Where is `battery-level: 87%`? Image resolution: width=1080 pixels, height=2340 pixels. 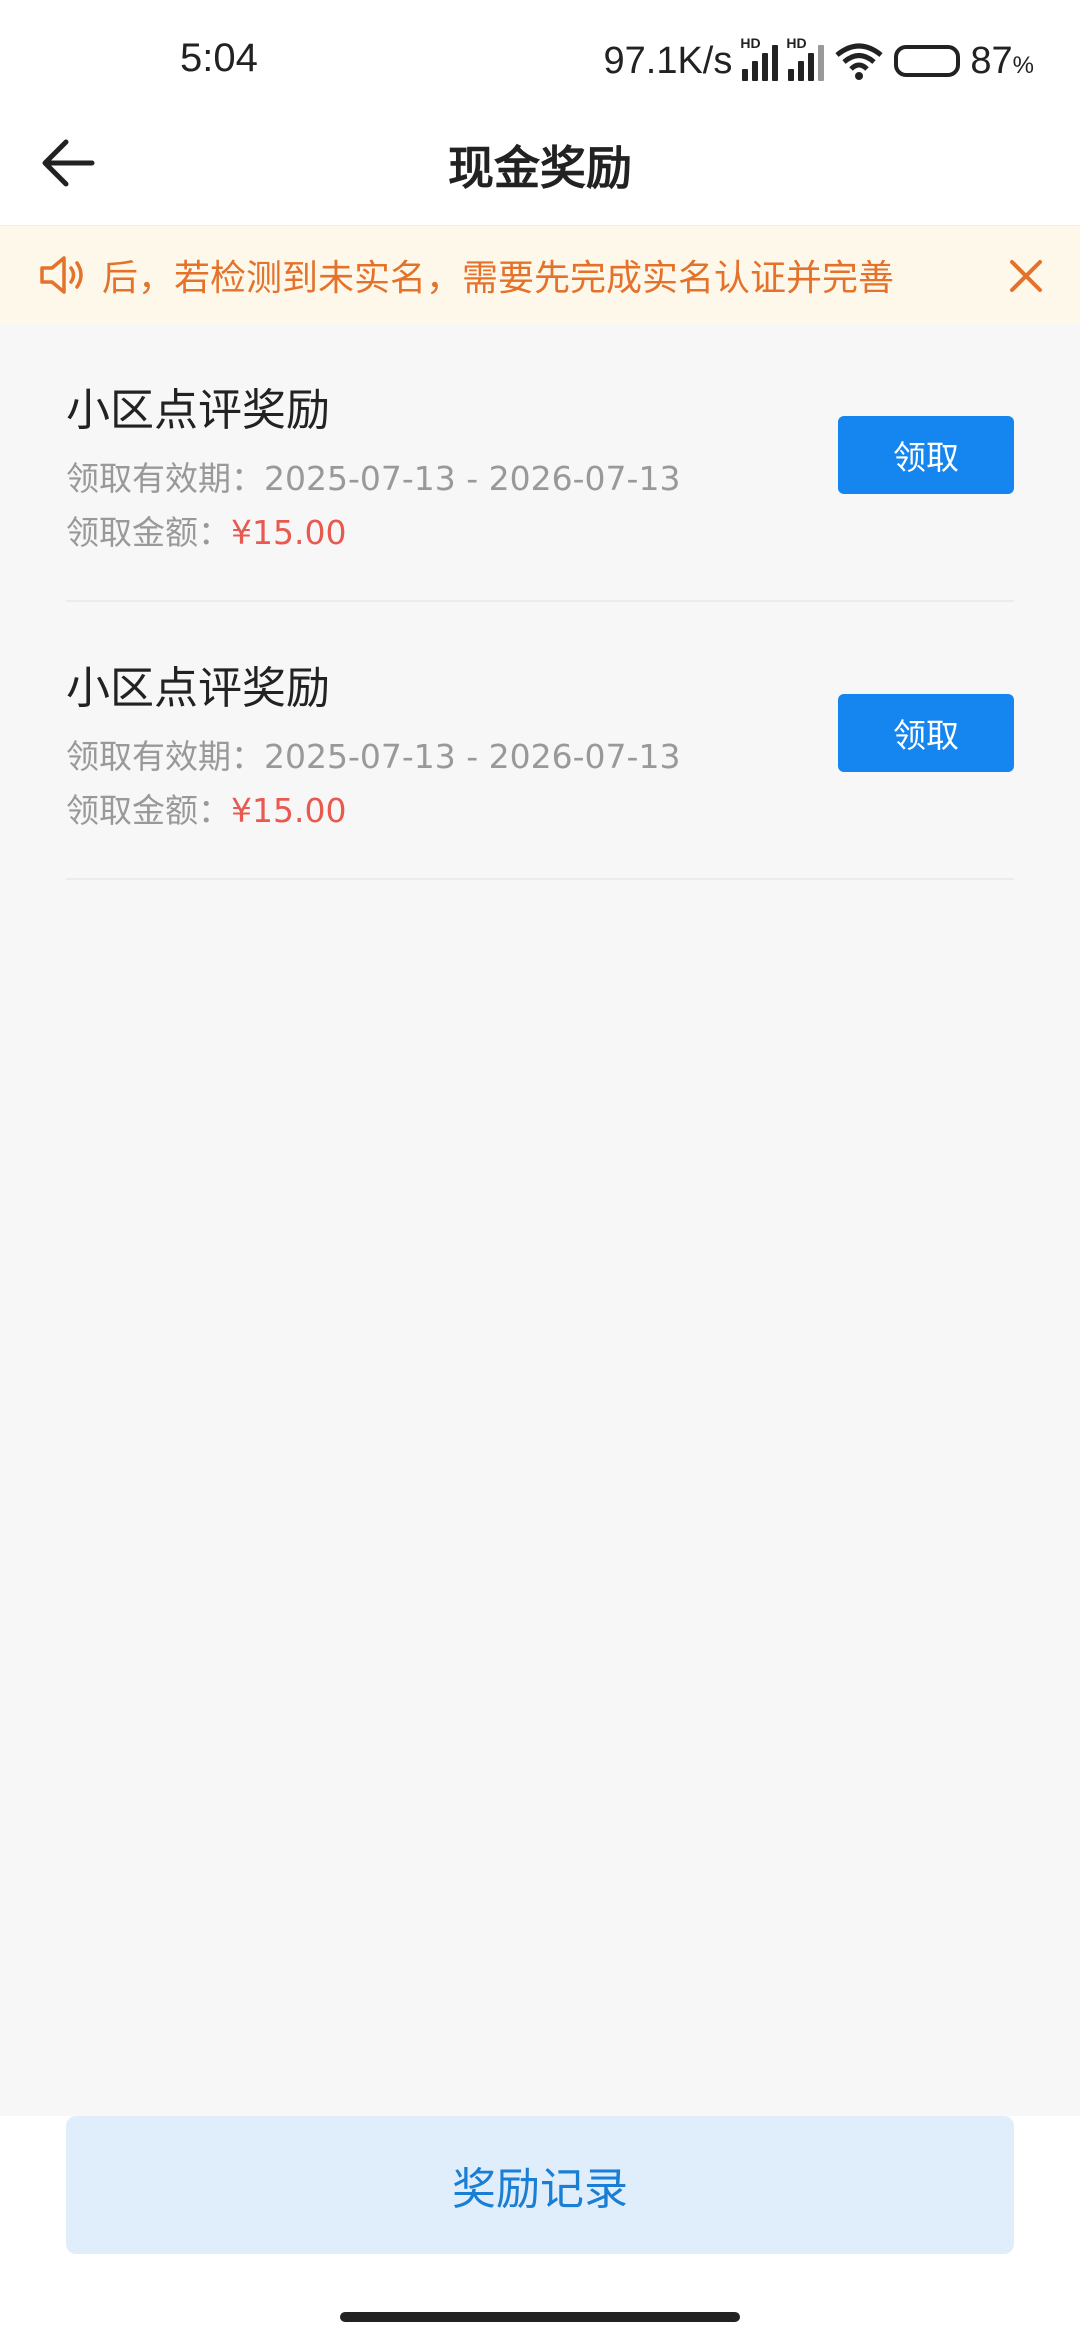
battery-level: 87% is located at coordinates (1002, 60).